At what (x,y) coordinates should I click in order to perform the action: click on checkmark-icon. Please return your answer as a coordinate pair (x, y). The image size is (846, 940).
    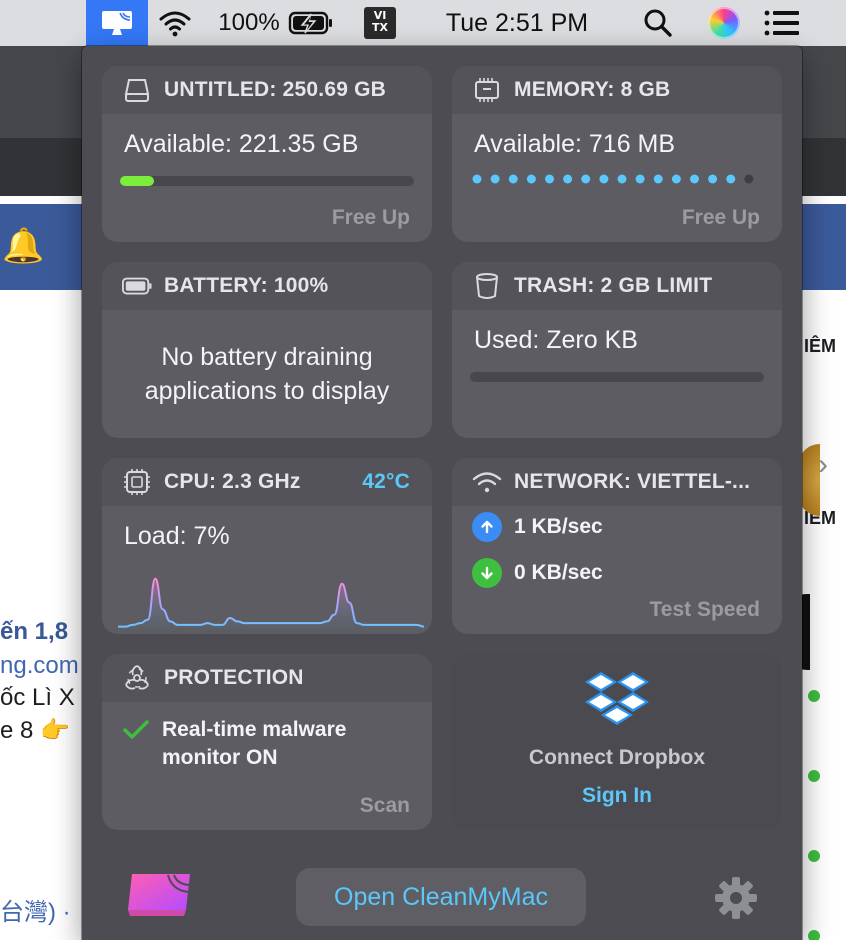
    Looking at the image, I should click on (136, 732).